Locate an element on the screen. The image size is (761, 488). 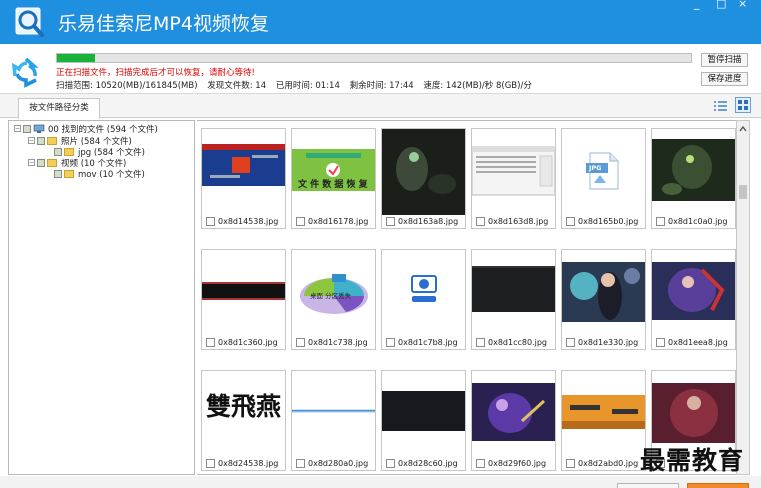
bottom-button-left is located at coordinates (648, 485).